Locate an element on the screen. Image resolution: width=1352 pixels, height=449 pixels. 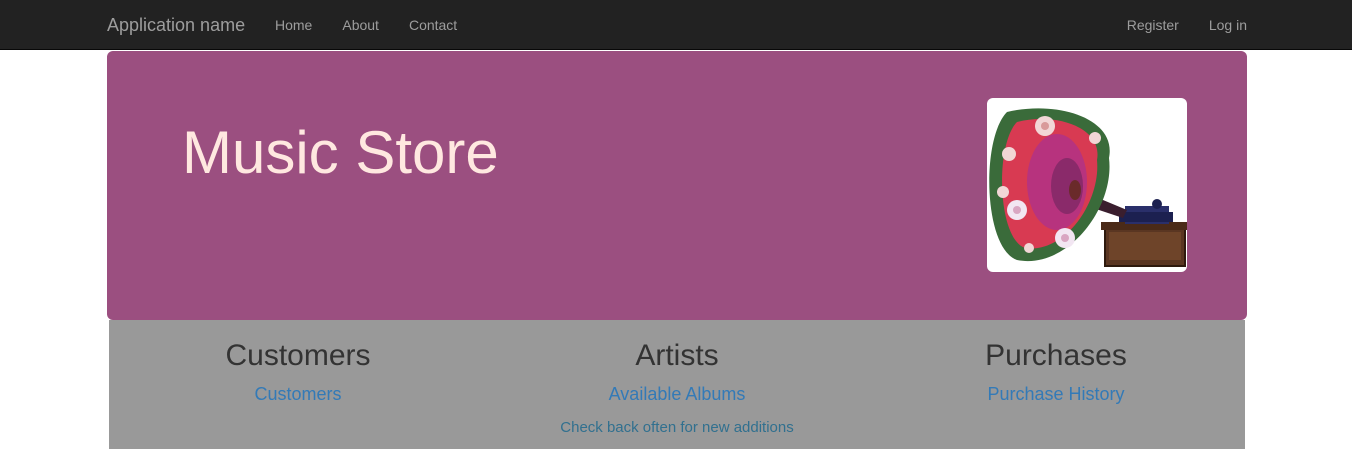
nav-home-link: Home is located at coordinates (293, 25).